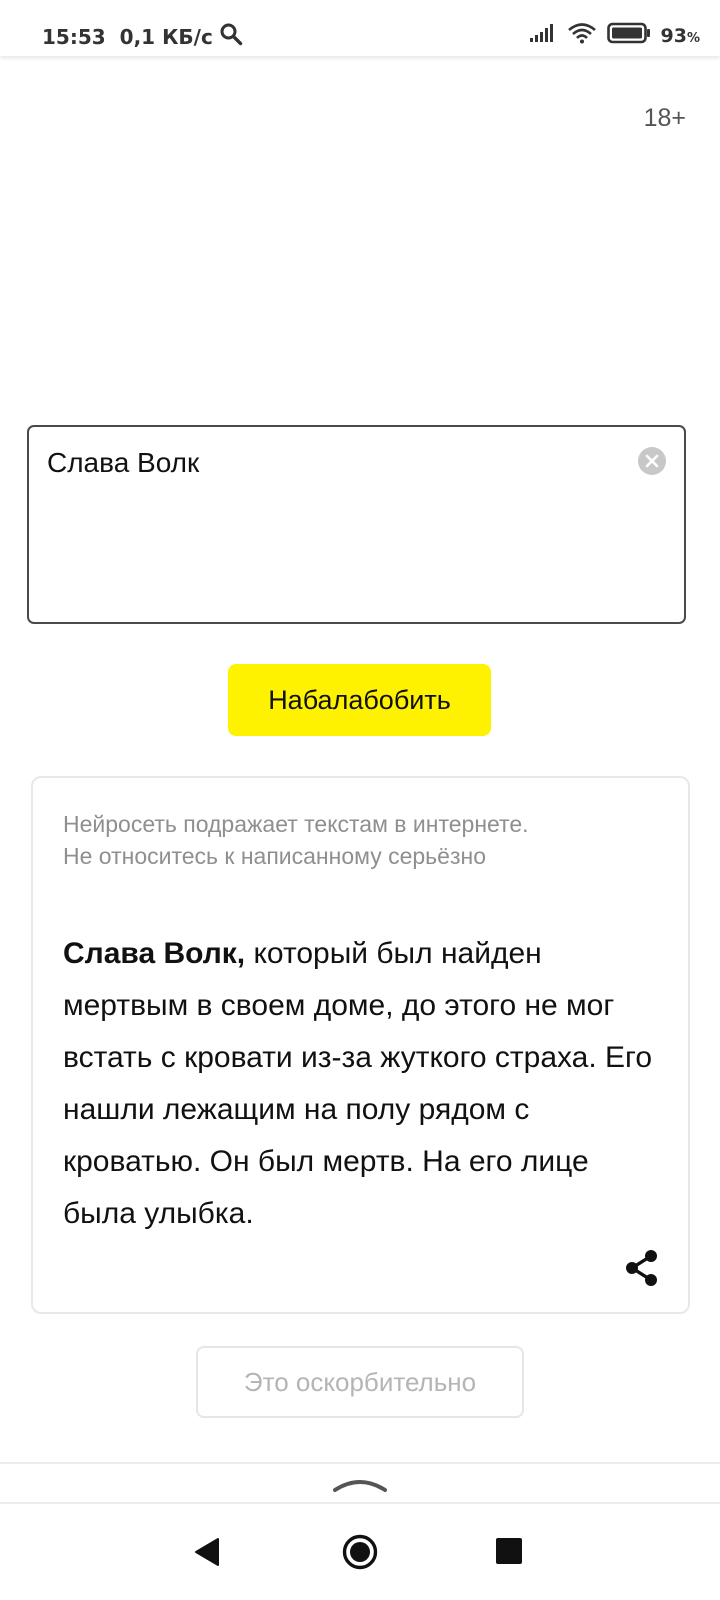 The image size is (720, 1600). What do you see at coordinates (166, 36) in the screenshot?
I see `network-speed: 0,1 КБ/с` at bounding box center [166, 36].